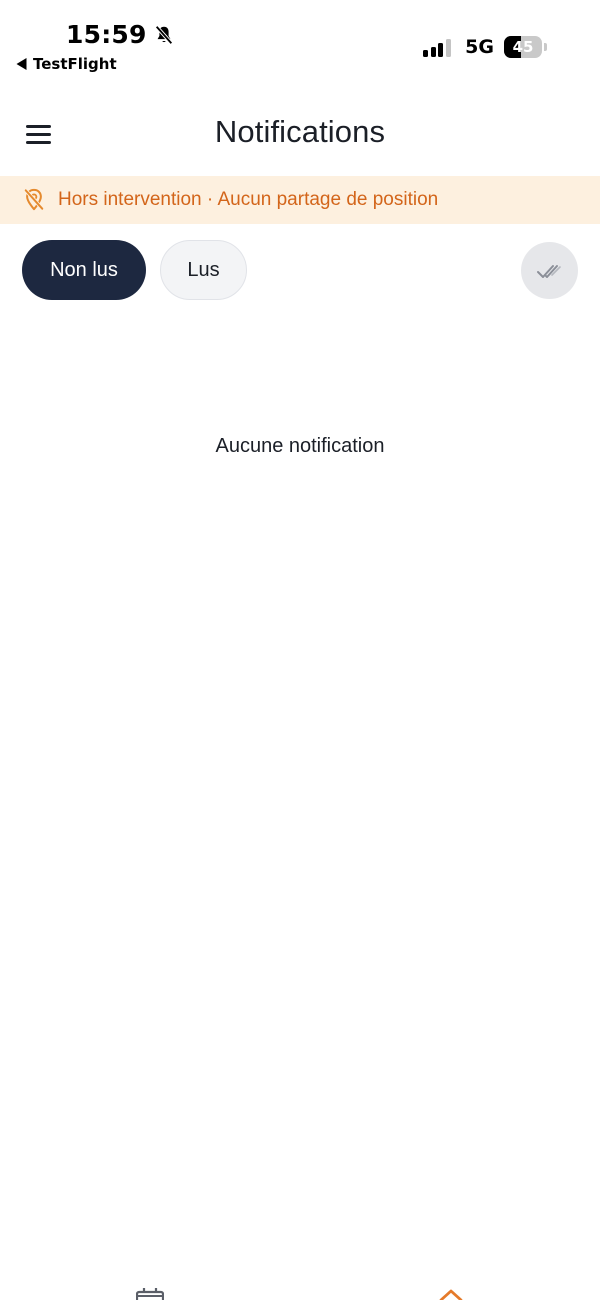 This screenshot has height=1300, width=600. Describe the element at coordinates (438, 47) in the screenshot. I see `cellular-signal-icon` at that location.